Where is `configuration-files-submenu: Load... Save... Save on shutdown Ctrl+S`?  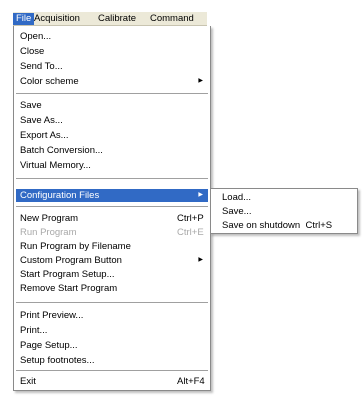 configuration-files-submenu: Load... Save... Save on shutdown Ctrl+S is located at coordinates (284, 211).